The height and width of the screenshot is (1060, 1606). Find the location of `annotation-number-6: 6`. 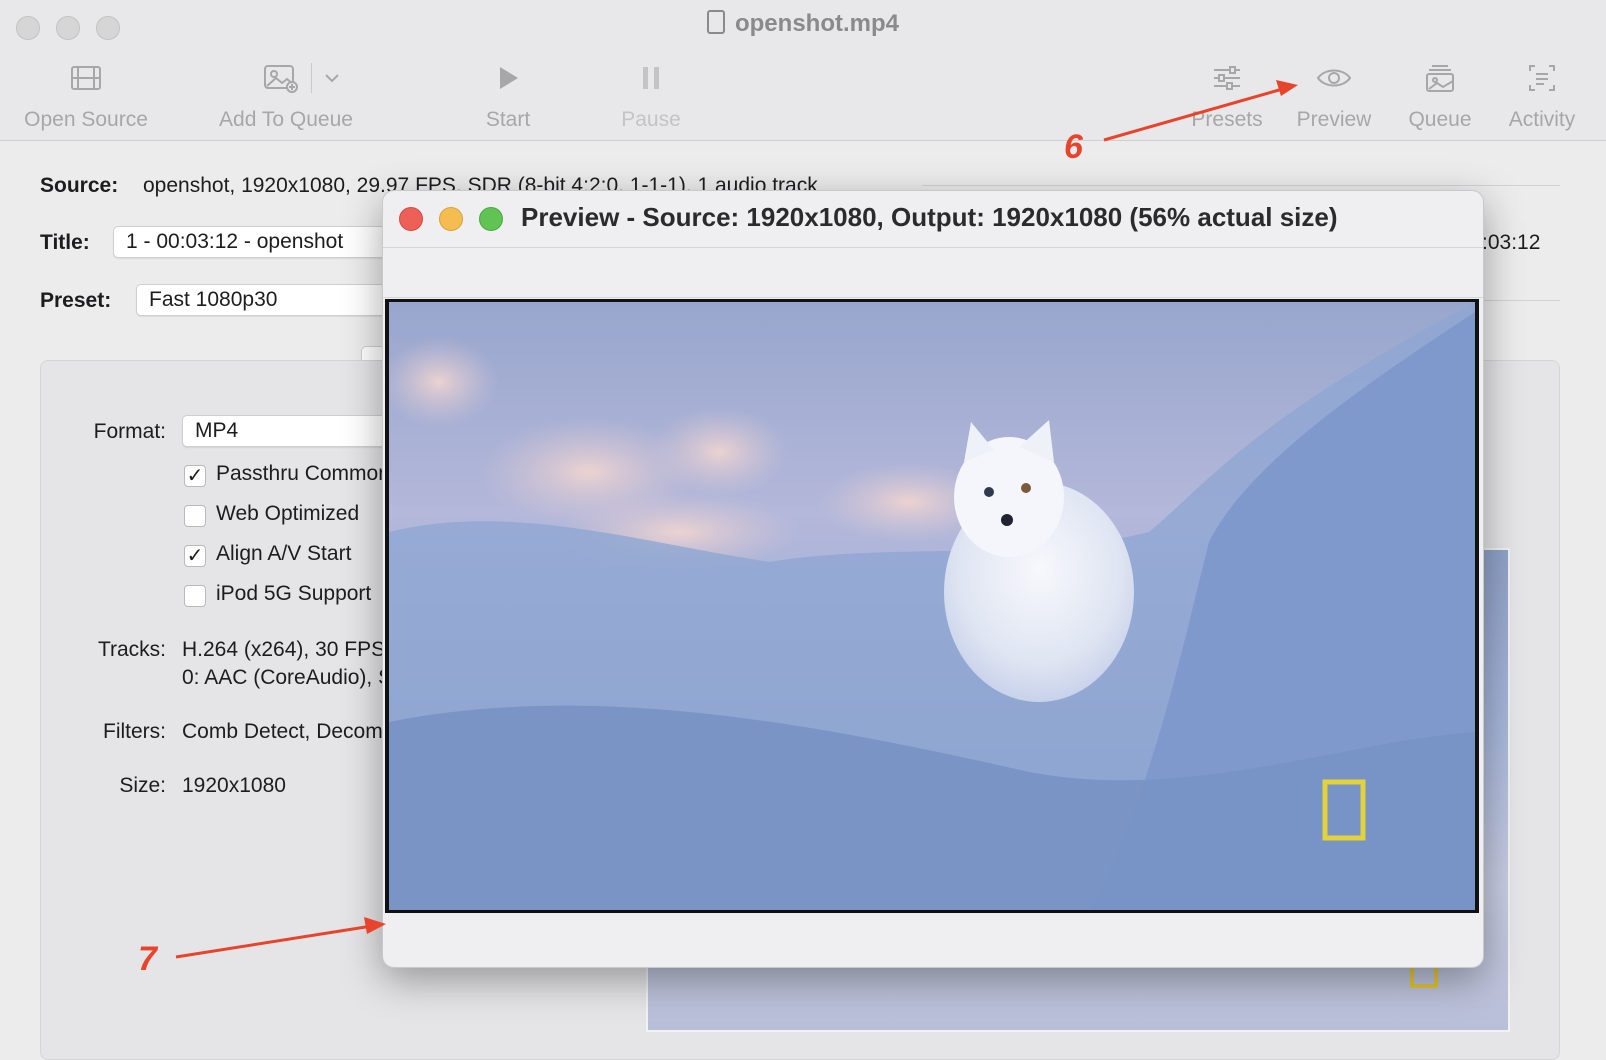

annotation-number-6: 6 is located at coordinates (1073, 147).